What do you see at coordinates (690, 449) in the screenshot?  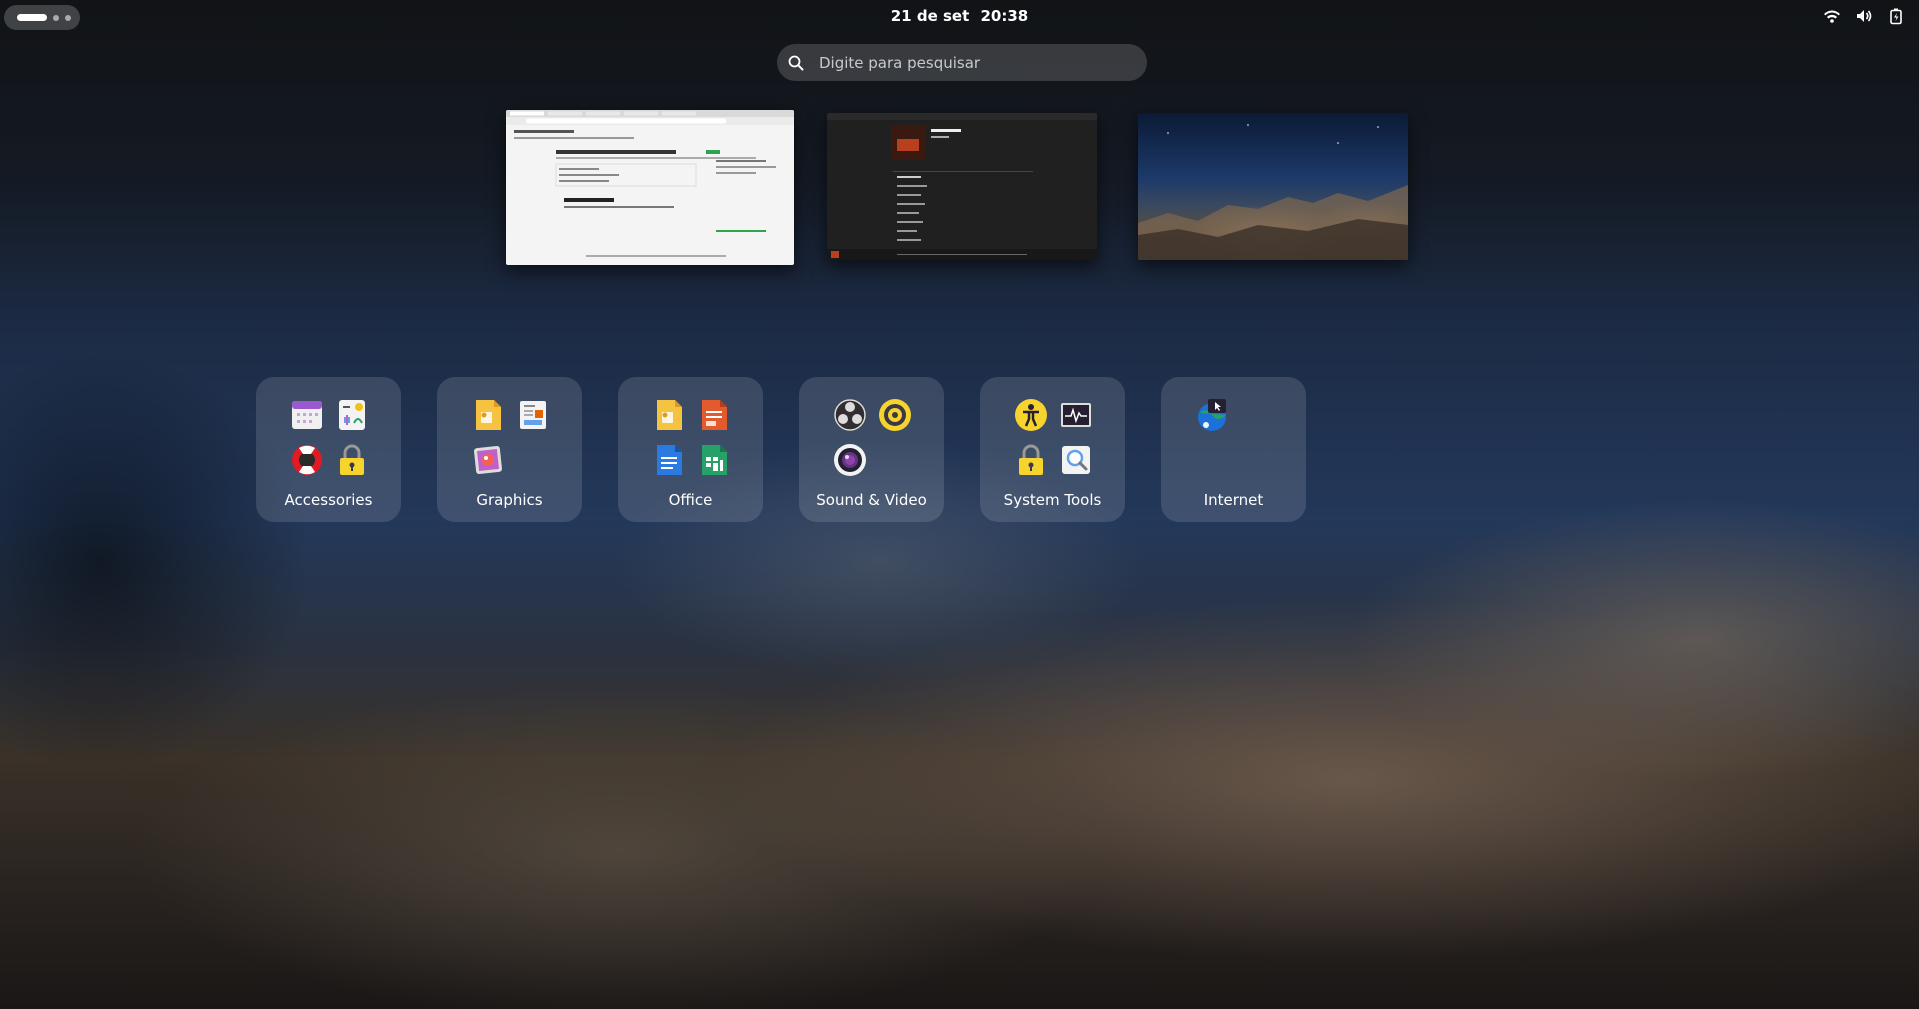 I see `folder-office: Office` at bounding box center [690, 449].